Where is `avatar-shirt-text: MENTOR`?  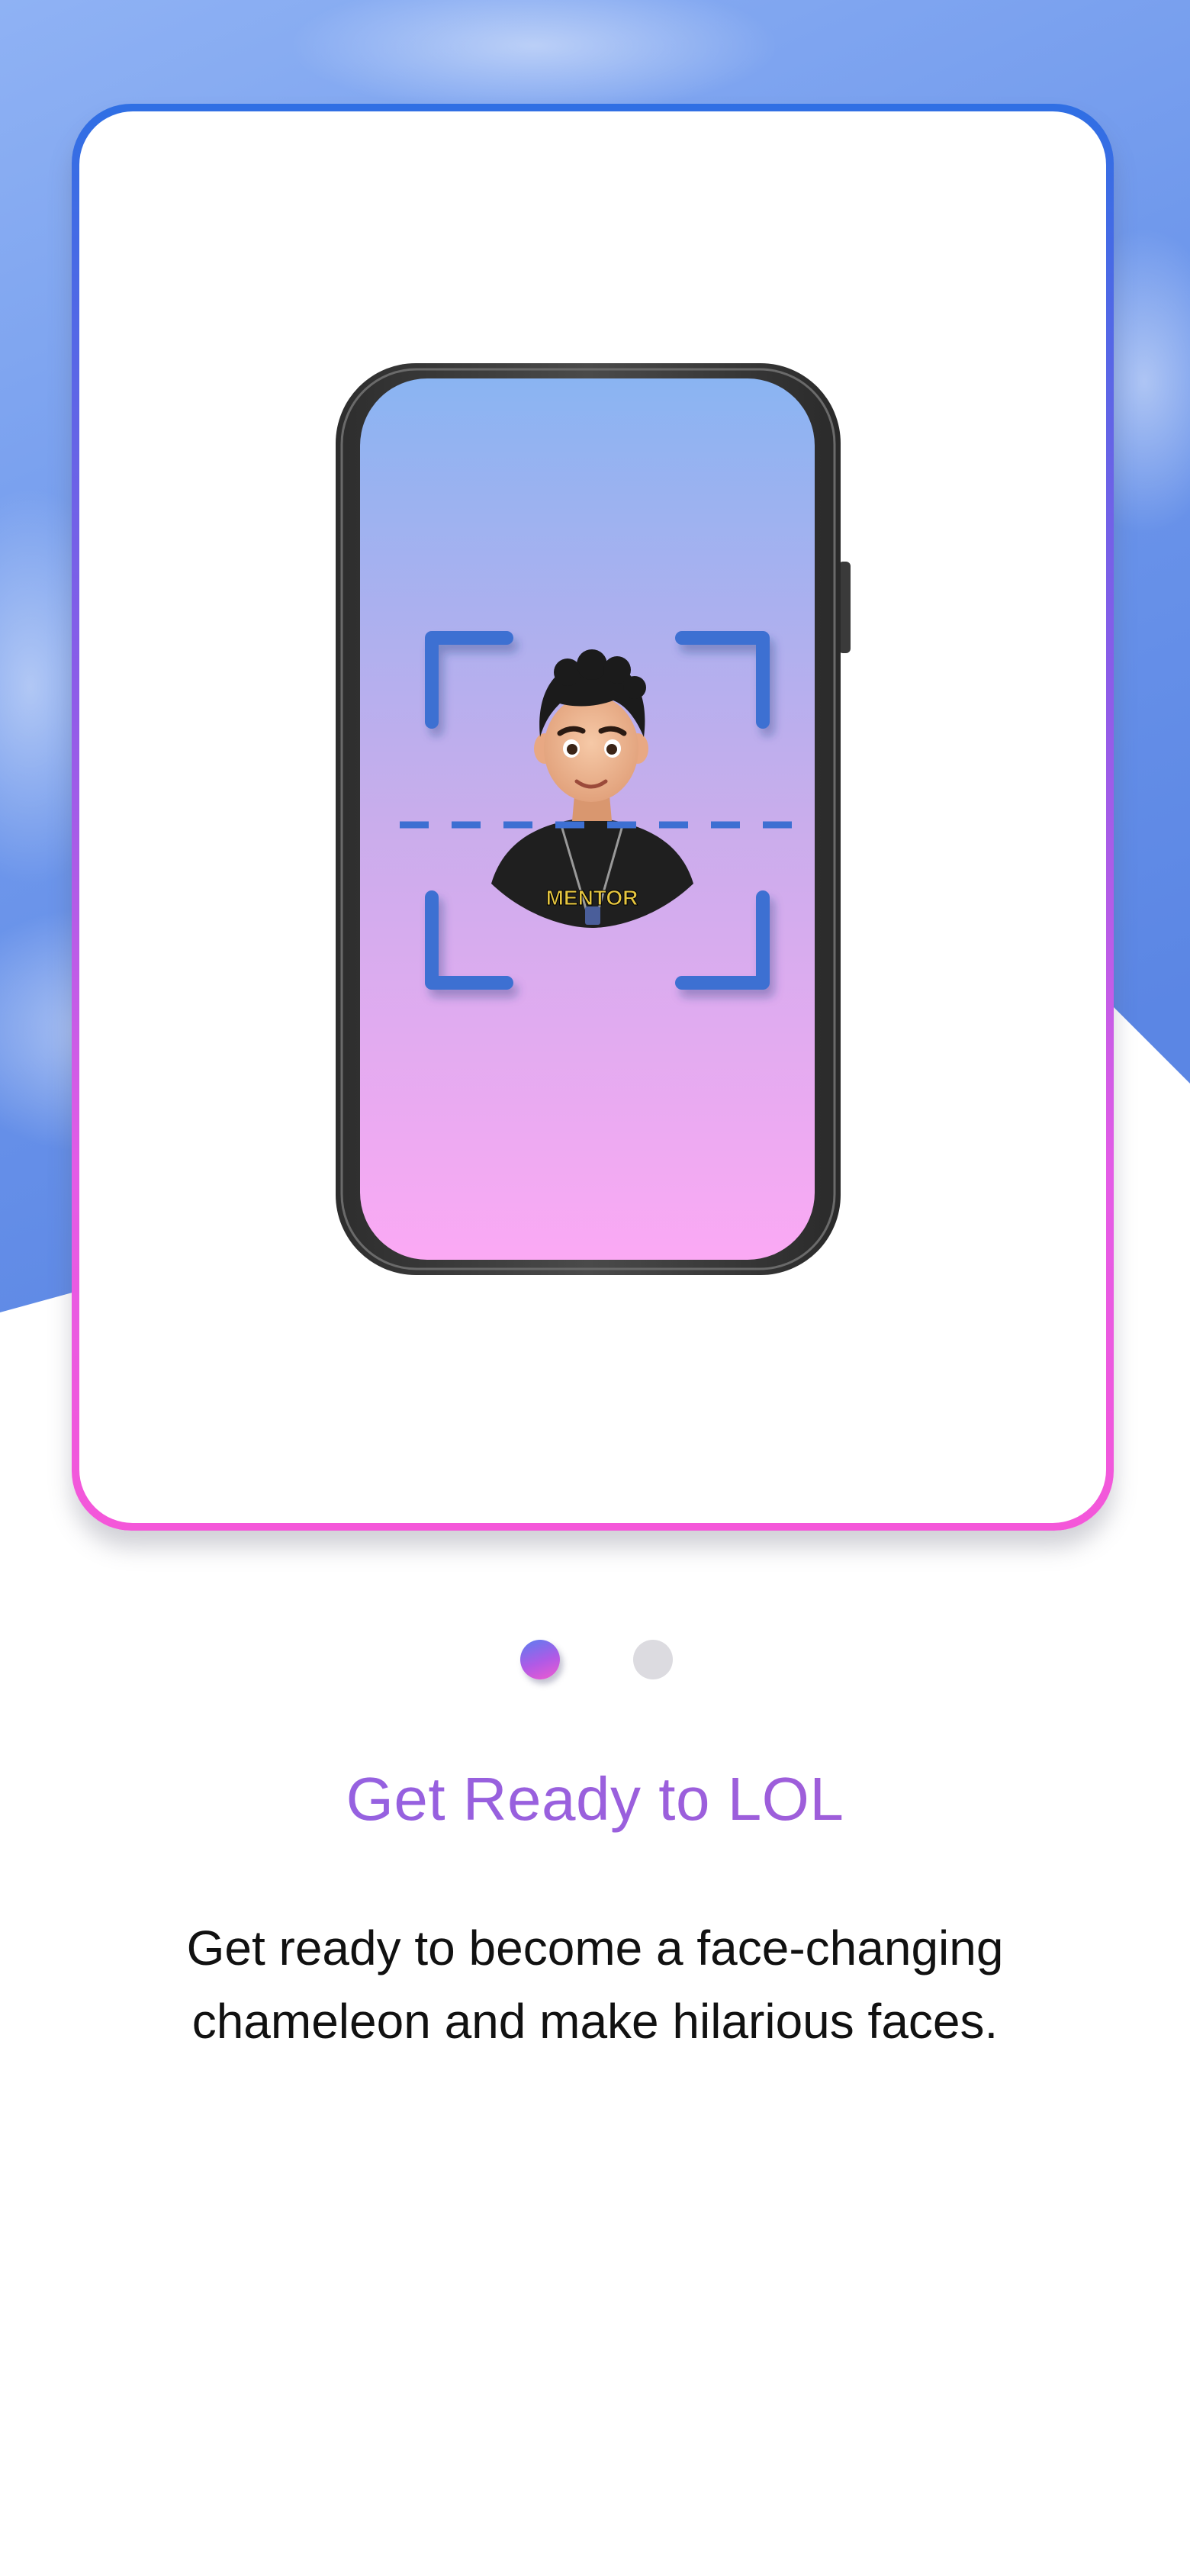
avatar-shirt-text: MENTOR is located at coordinates (592, 898).